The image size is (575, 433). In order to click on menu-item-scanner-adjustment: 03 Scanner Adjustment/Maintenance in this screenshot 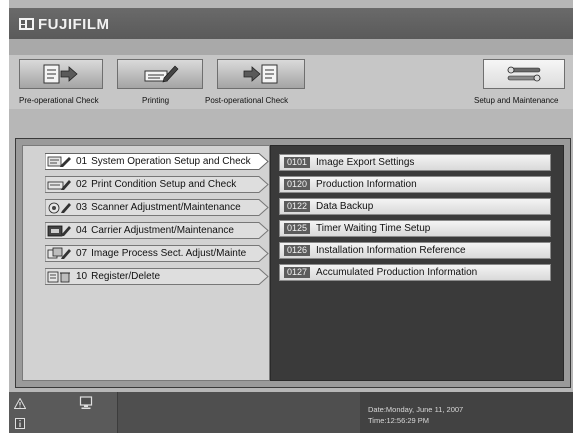, I will do `click(157, 207)`.